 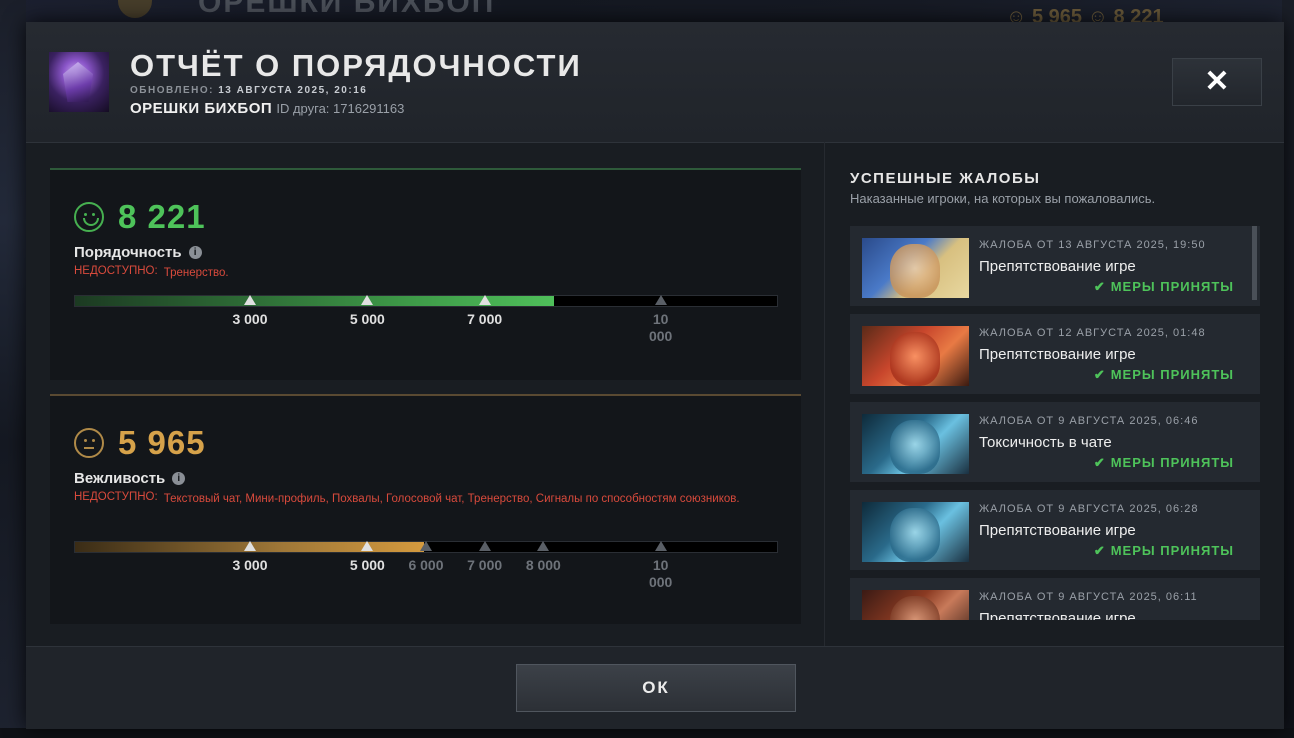 What do you see at coordinates (426, 301) in the screenshot?
I see `behavior-progress-bar` at bounding box center [426, 301].